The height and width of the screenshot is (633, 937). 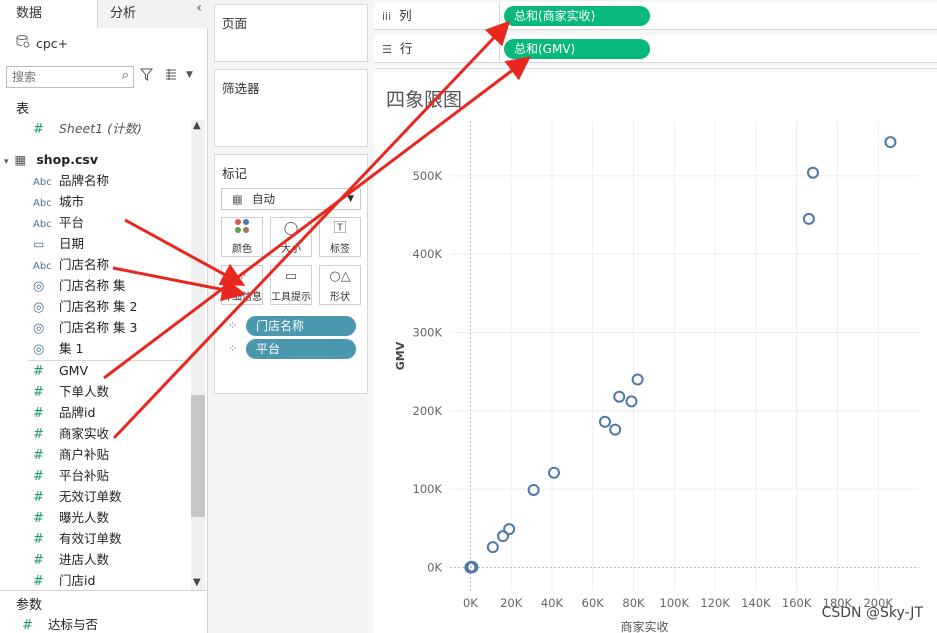 What do you see at coordinates (198, 355) in the screenshot?
I see `field-list-scrollbar: ▲ ▼` at bounding box center [198, 355].